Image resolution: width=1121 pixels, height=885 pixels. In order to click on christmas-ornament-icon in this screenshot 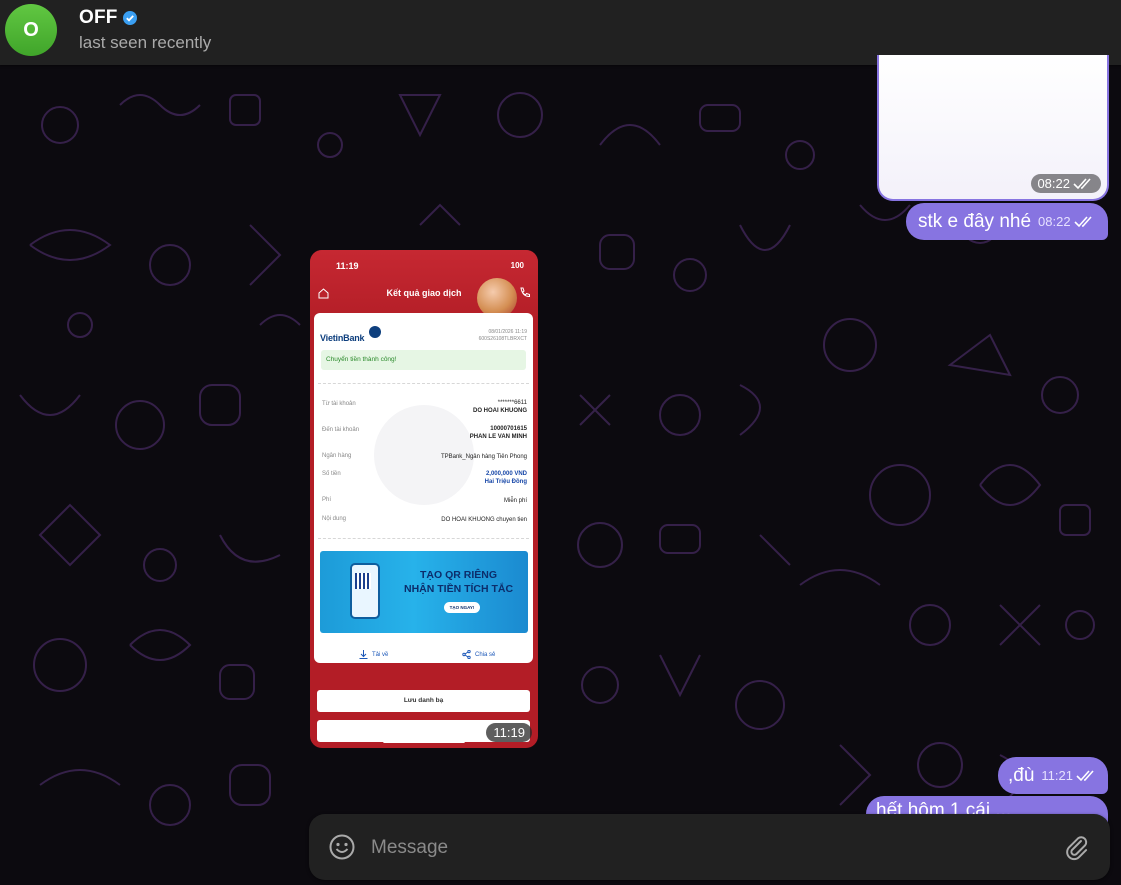, I will do `click(497, 298)`.